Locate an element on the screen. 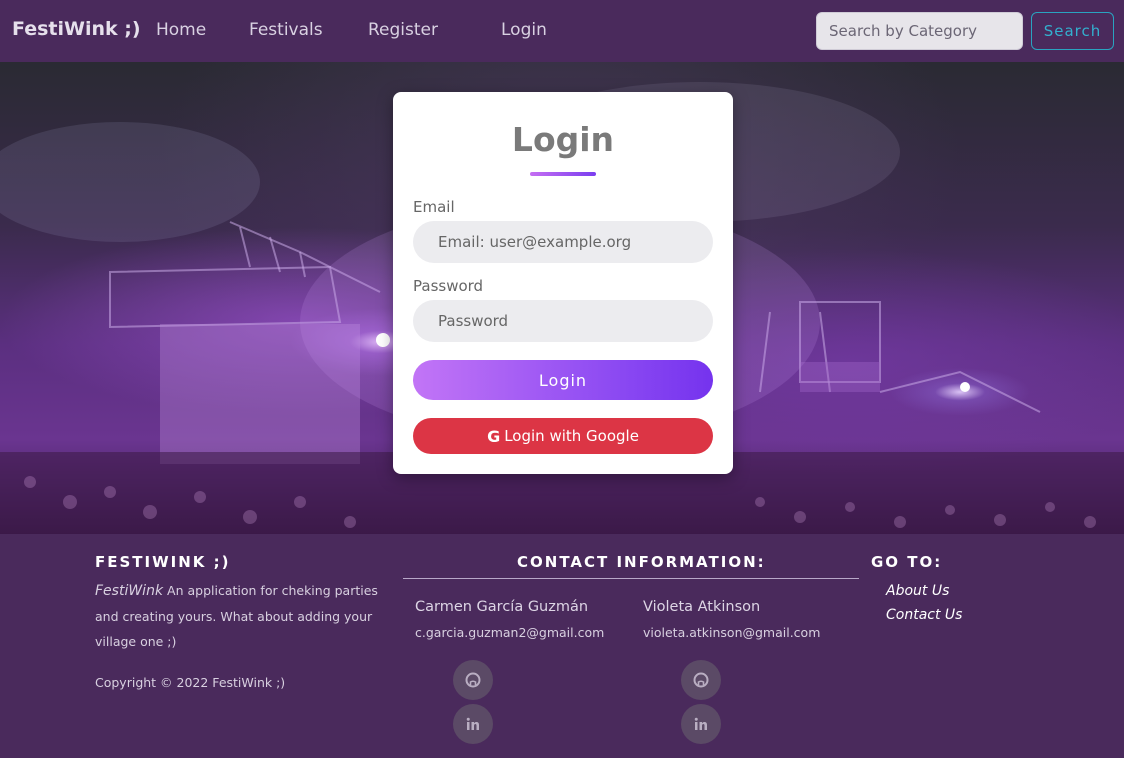 The width and height of the screenshot is (1124, 758). footer-brand-heading: FESTIWINK ;) is located at coordinates (163, 562).